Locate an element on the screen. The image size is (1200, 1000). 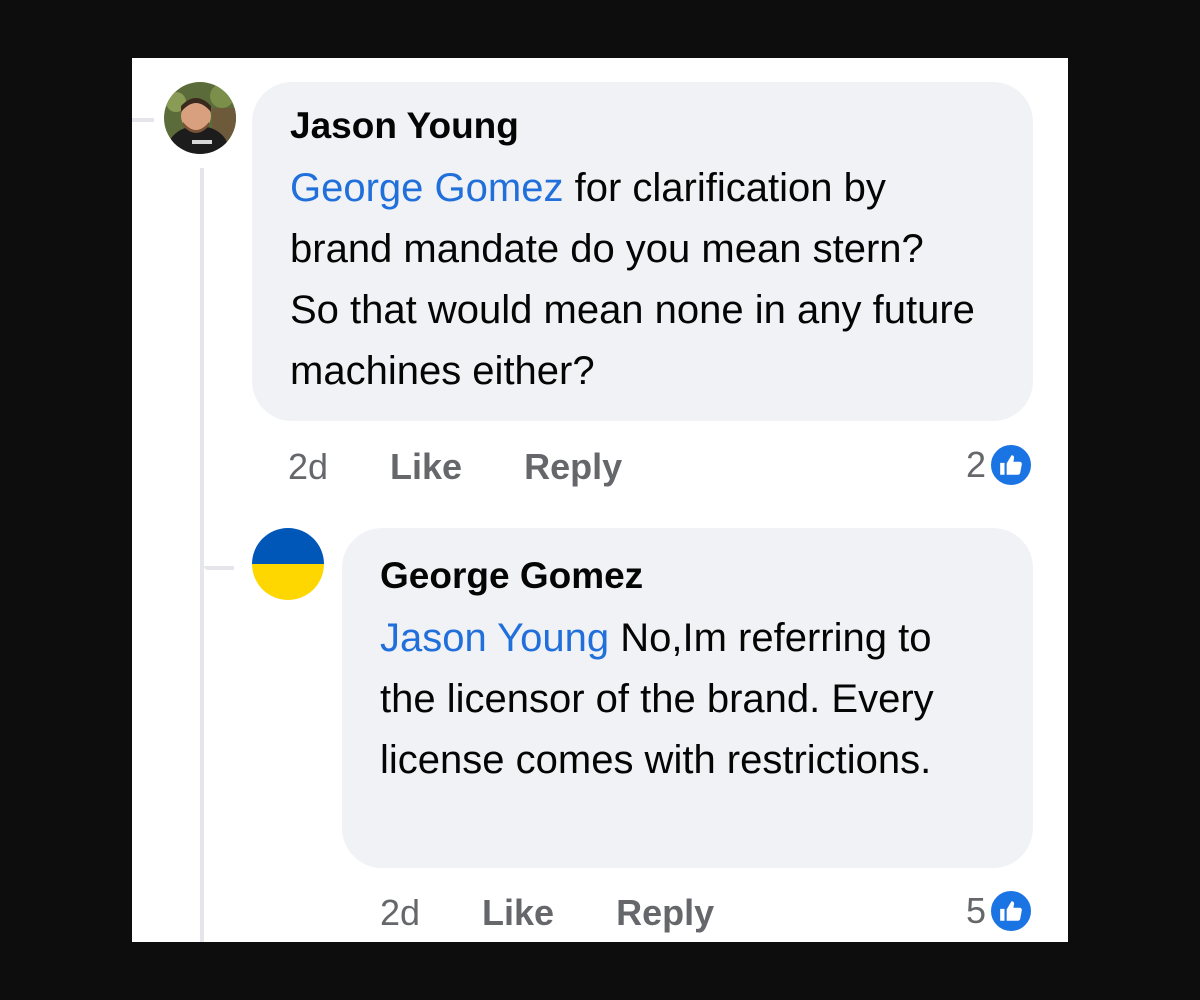
comment-actions-2: 2d Like Reply is located at coordinates (547, 913).